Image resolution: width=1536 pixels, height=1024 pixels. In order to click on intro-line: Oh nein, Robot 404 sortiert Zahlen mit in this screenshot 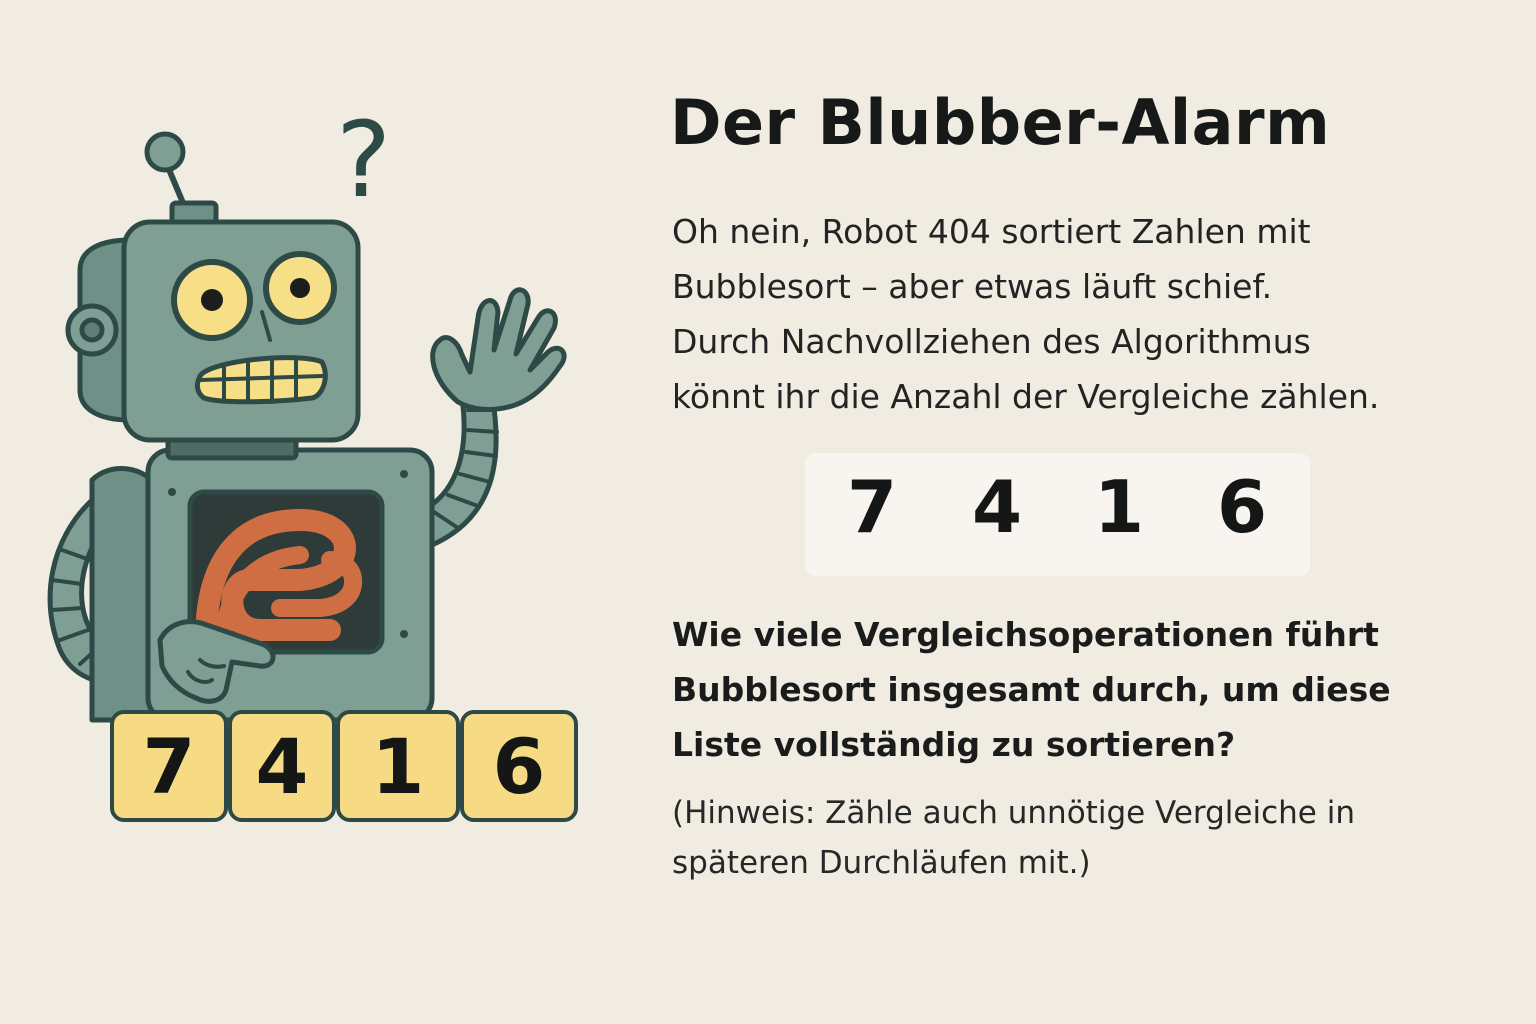, I will do `click(991, 231)`.